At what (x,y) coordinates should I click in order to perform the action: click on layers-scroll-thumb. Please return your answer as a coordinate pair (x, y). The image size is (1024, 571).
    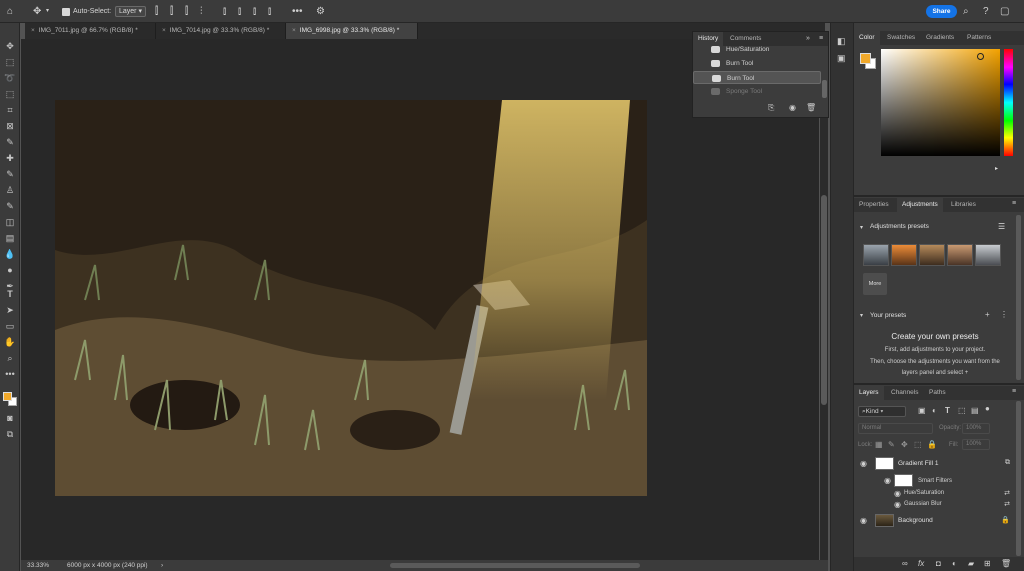
    Looking at the image, I should click on (1018, 478).